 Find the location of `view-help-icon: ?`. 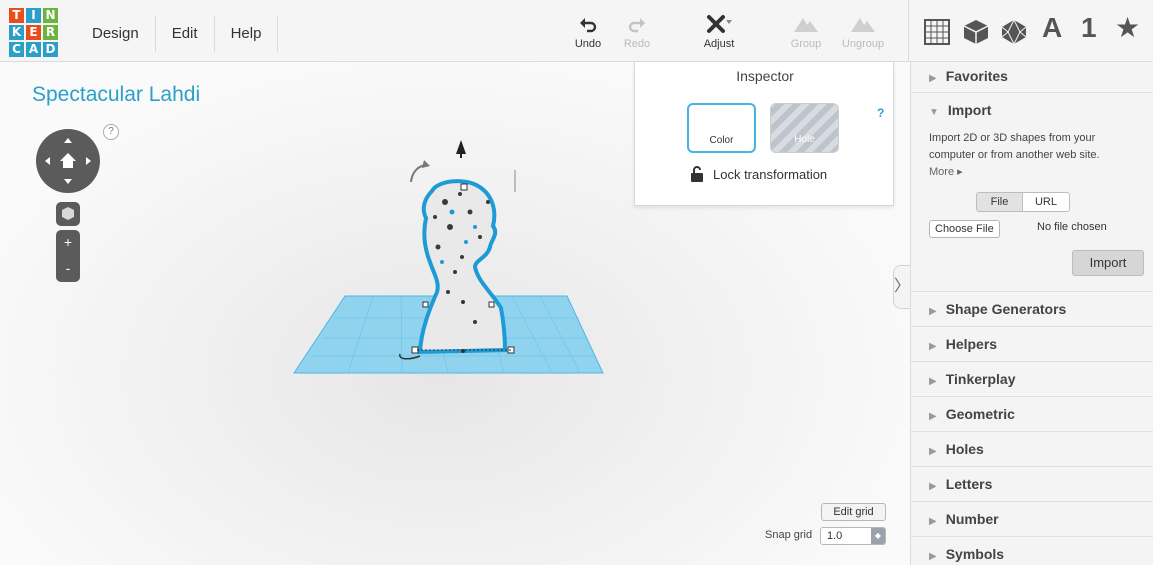

view-help-icon: ? is located at coordinates (111, 132).